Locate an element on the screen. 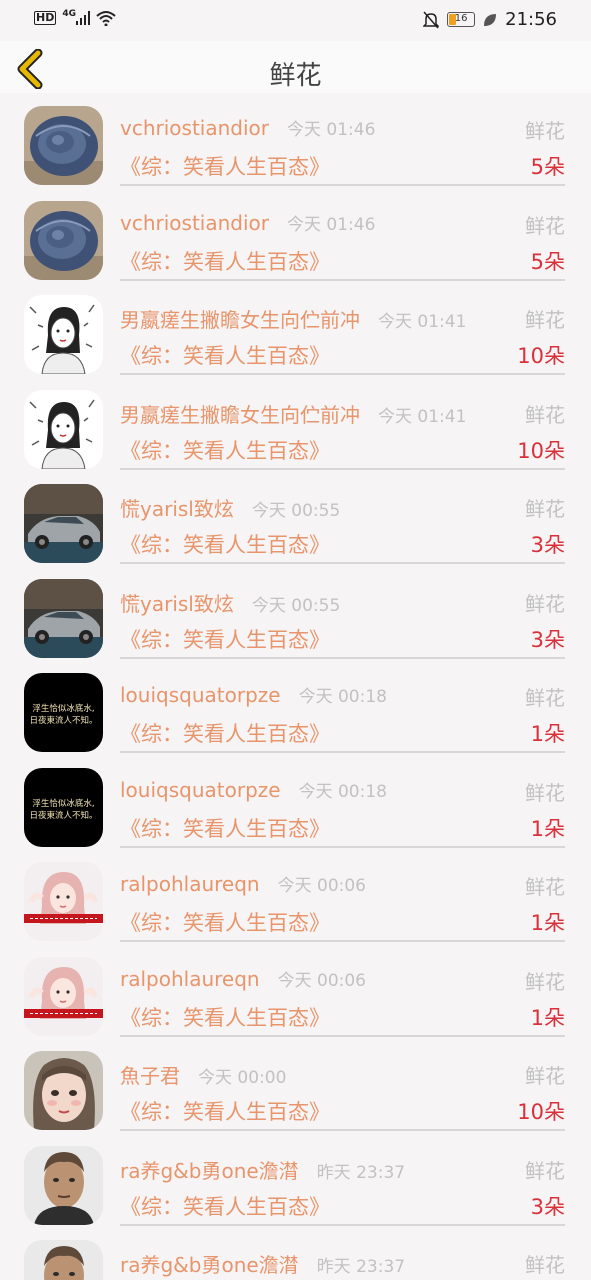 The height and width of the screenshot is (1280, 591). user-name-line: vchriostiandior 今天 01:46 is located at coordinates (247, 127).